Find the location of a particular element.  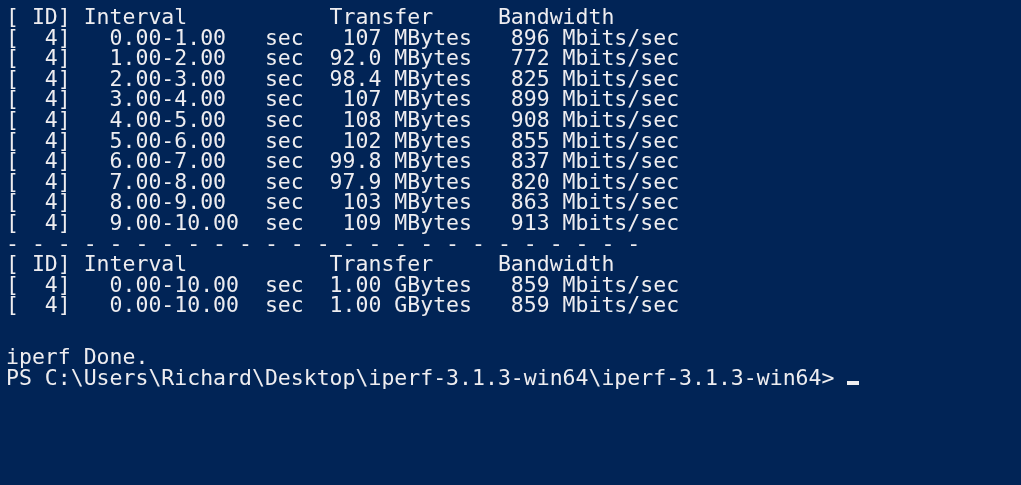

output-line: [ 4] 4.00-5.00 sec 108 MBytes 908 Mbits/sec is located at coordinates (343, 120).